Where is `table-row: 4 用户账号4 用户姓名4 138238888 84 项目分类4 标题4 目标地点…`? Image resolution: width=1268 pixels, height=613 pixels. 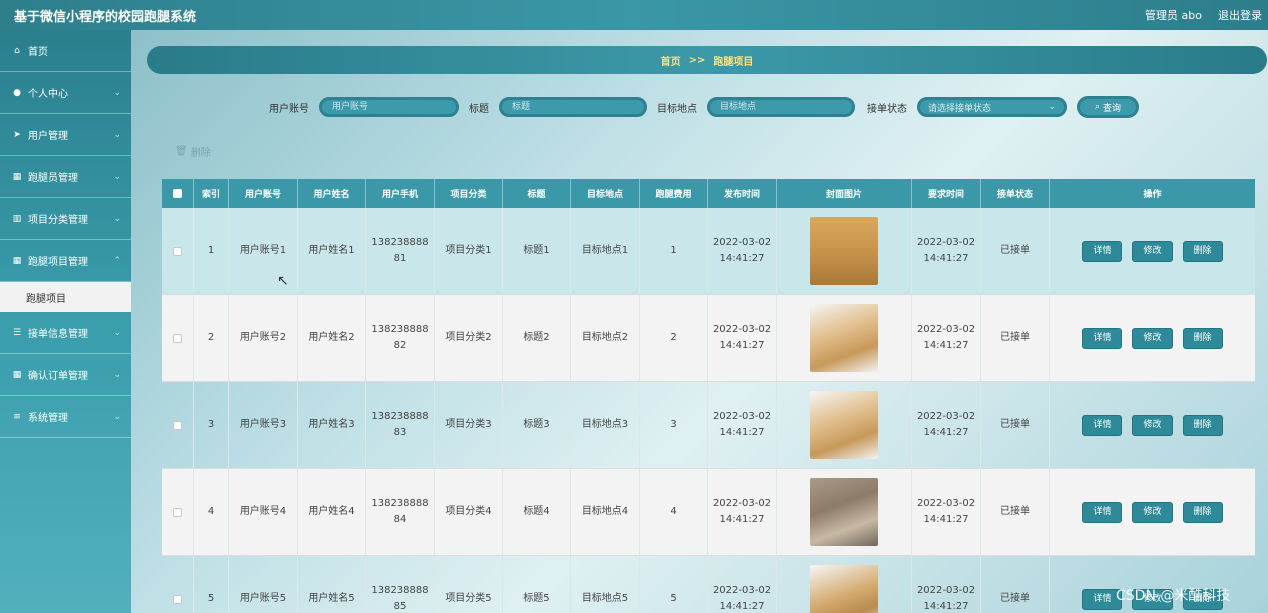 table-row: 4 用户账号4 用户姓名4 138238888 84 项目分类4 标题4 目标地点… is located at coordinates (708, 512).